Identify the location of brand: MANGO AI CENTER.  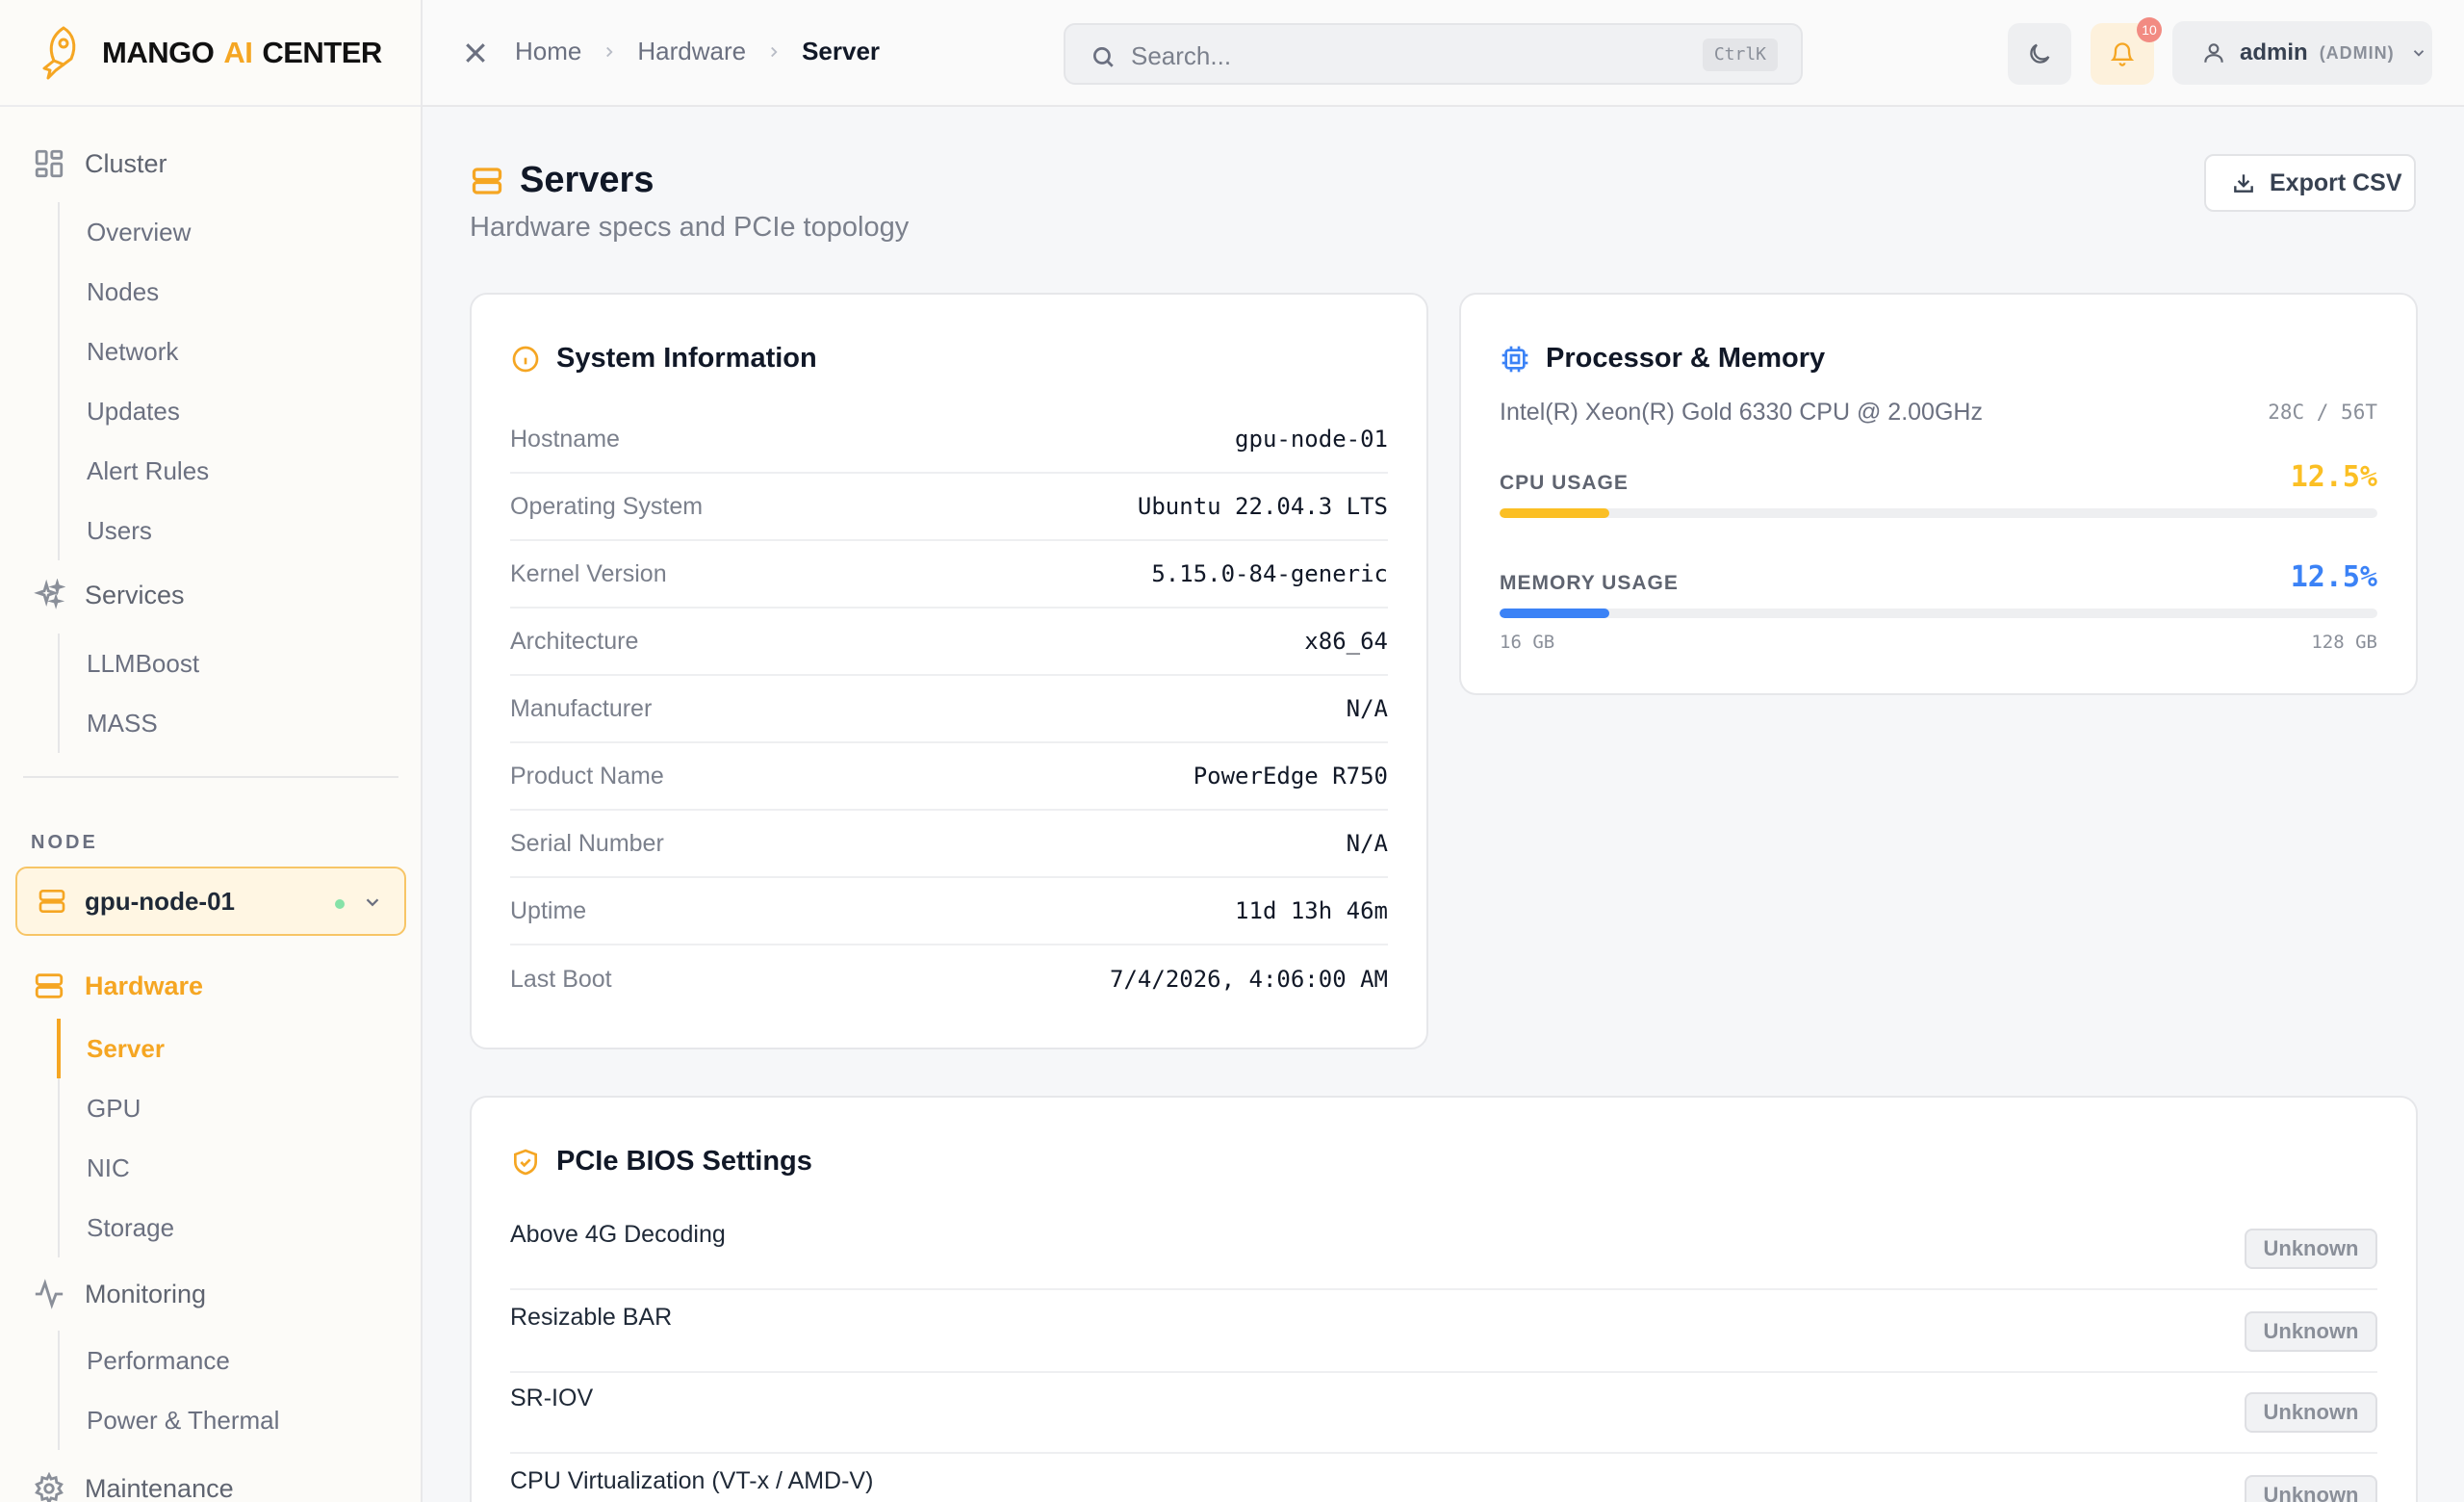
(210, 53).